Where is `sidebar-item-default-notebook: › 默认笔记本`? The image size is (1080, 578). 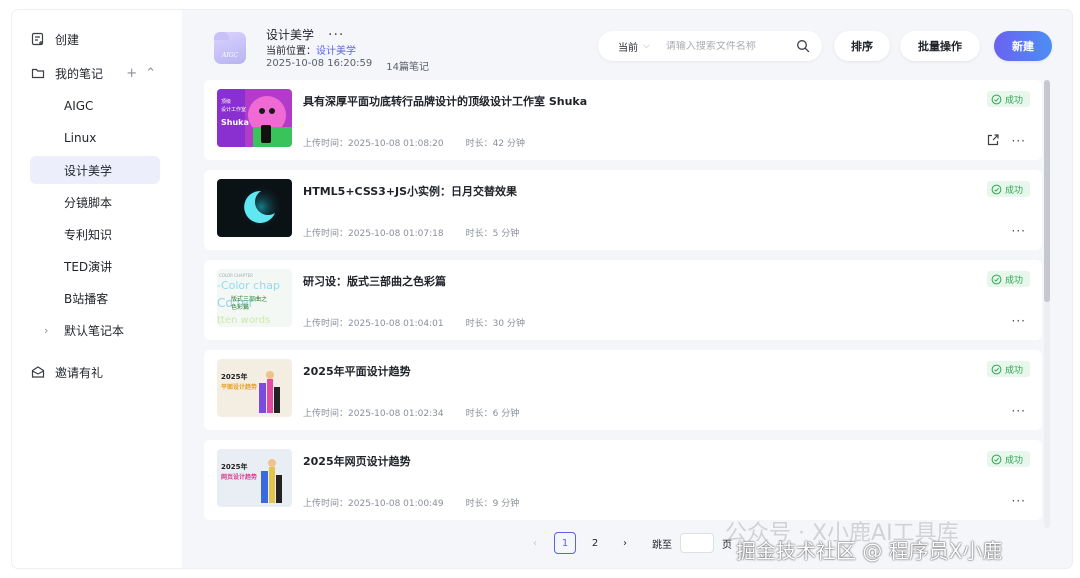 sidebar-item-default-notebook: › 默认笔记本 is located at coordinates (95, 330).